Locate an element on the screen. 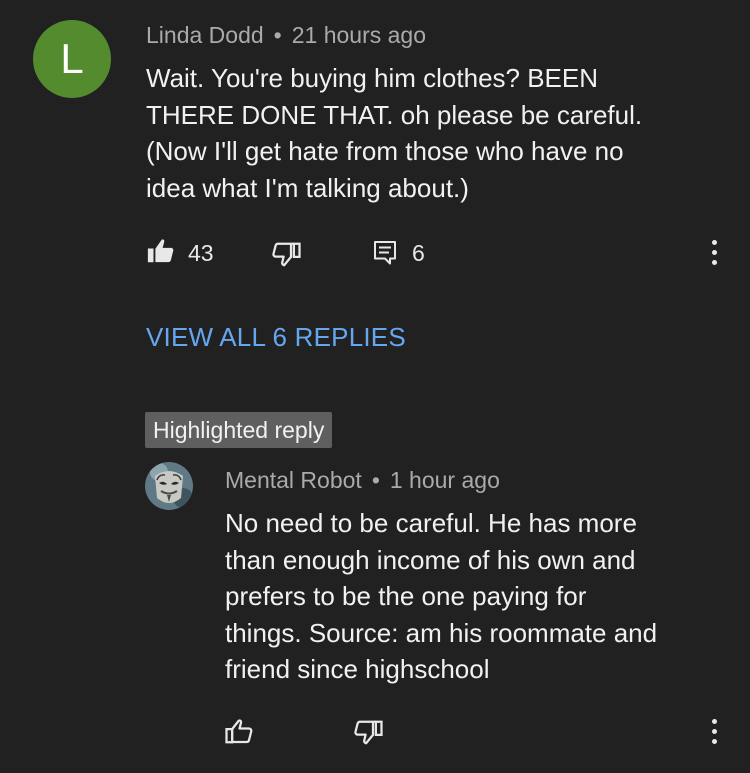 Image resolution: width=750 pixels, height=773 pixels. reply-text-line: prefers to be the one paying for is located at coordinates (406, 596).